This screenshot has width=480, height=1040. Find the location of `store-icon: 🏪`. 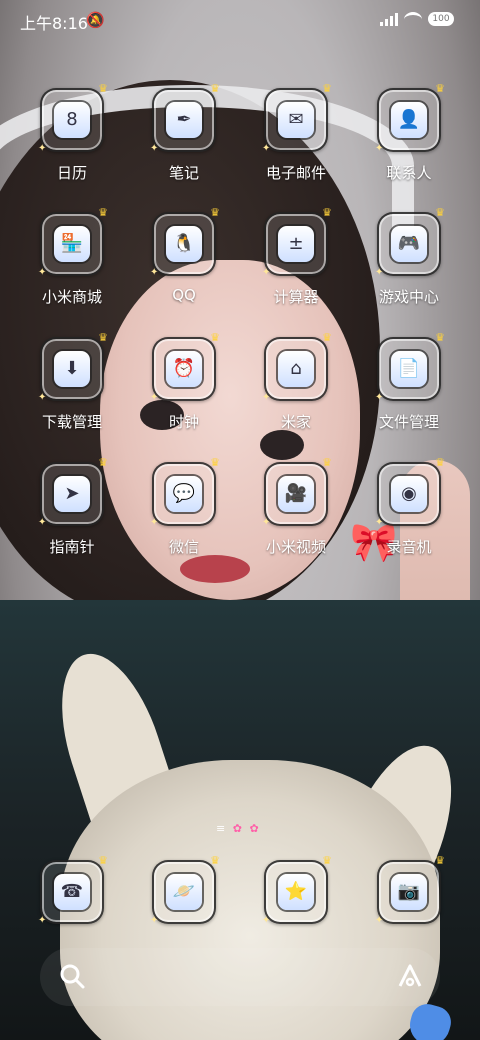

store-icon: 🏪 is located at coordinates (72, 244).